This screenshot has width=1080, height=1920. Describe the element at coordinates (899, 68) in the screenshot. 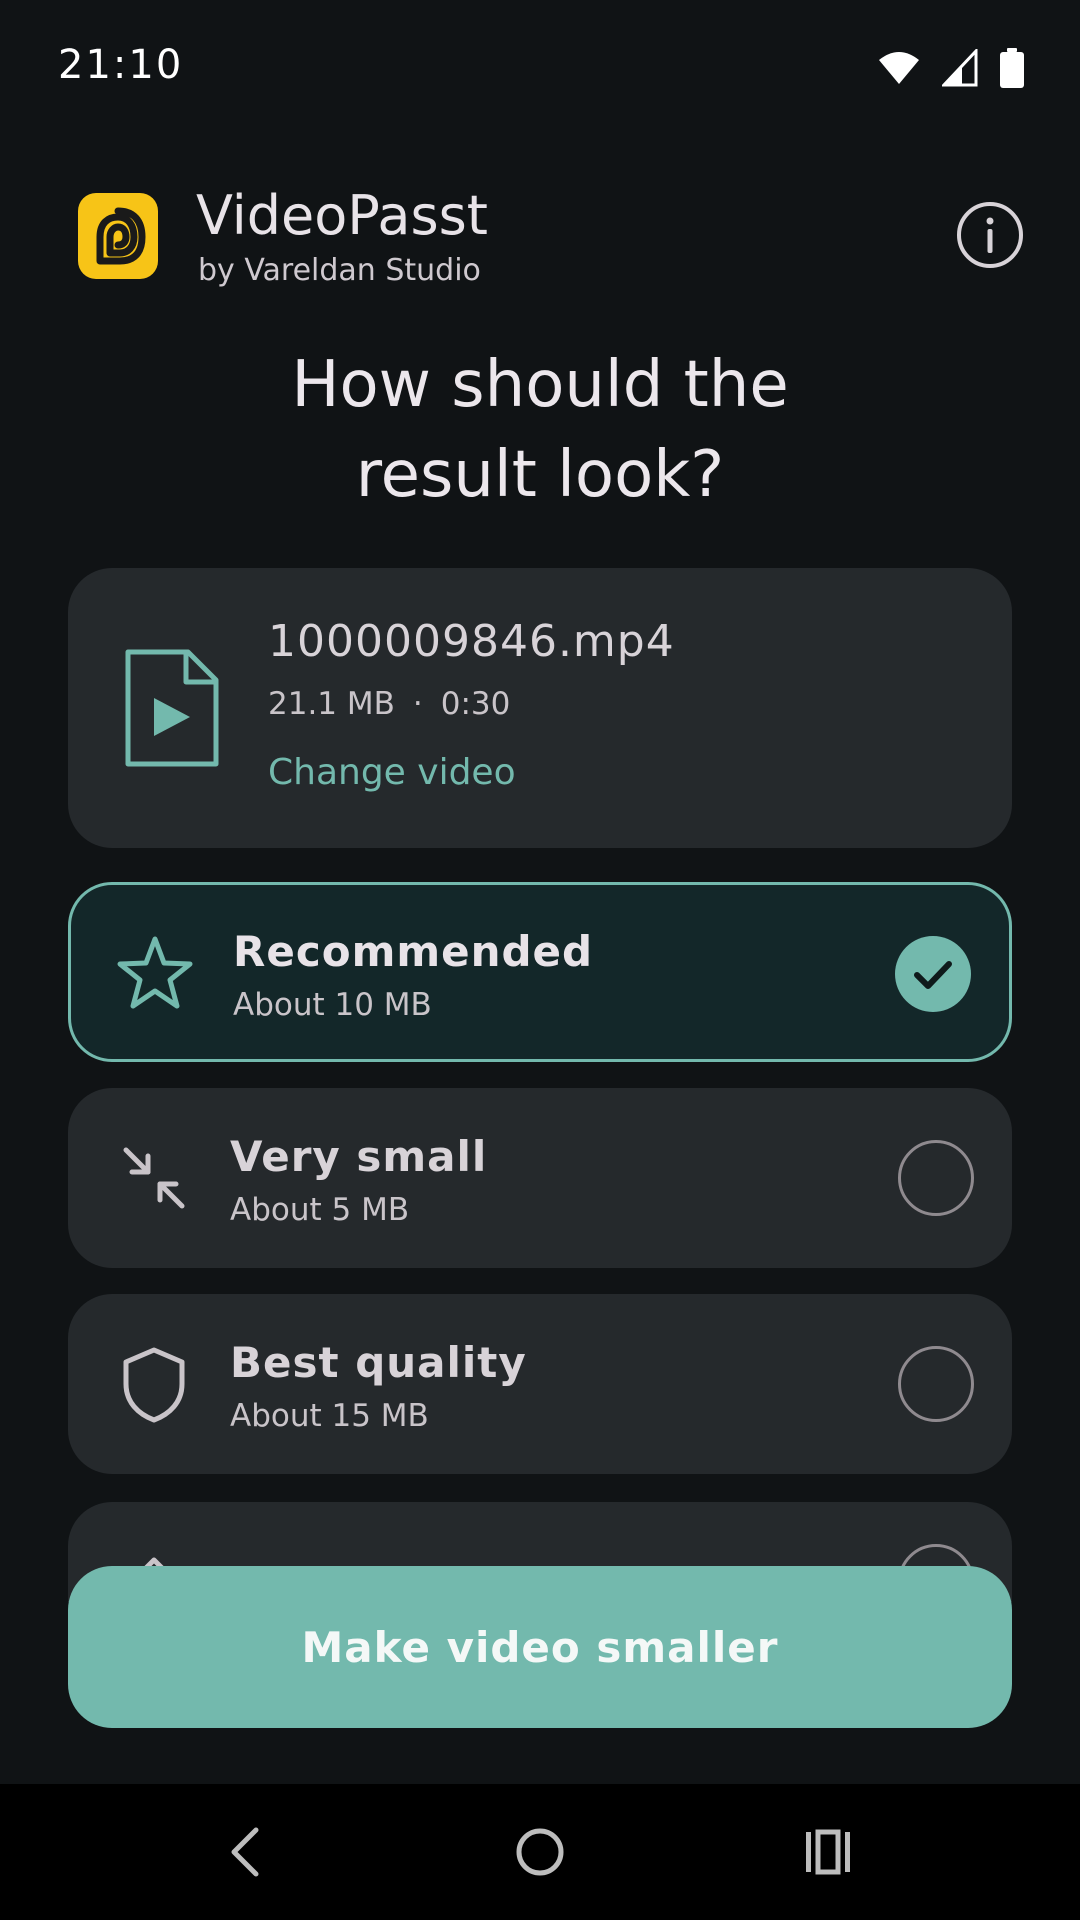

I see `wifi-icon` at that location.